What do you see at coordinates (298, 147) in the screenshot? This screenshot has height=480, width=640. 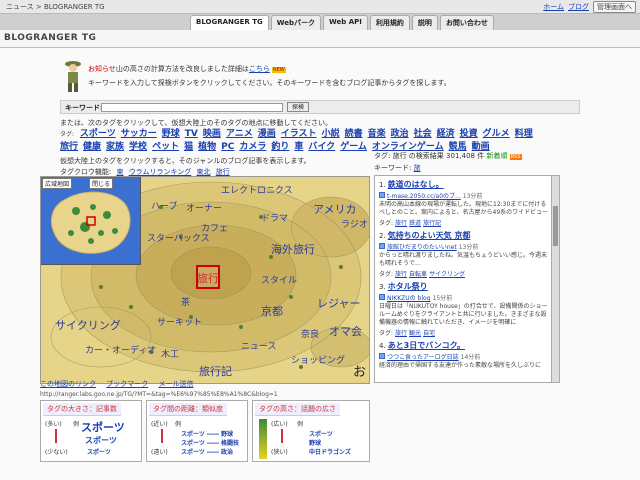 I see `tag-link: 車` at bounding box center [298, 147].